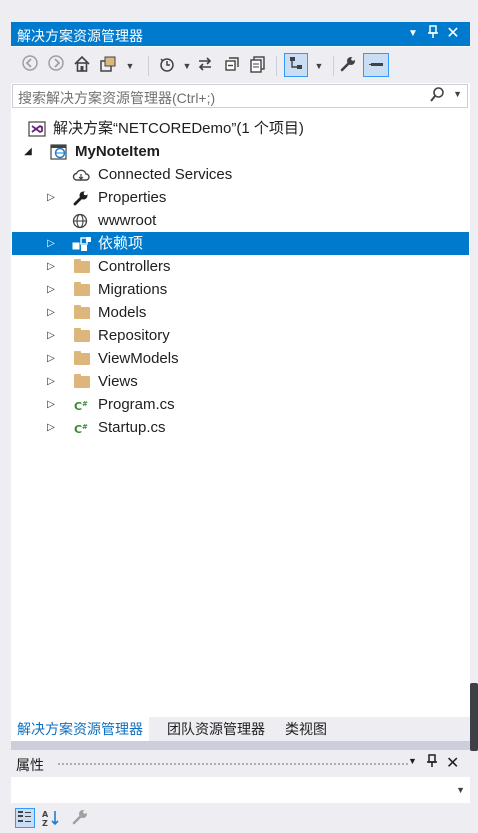 The image size is (478, 833). Describe the element at coordinates (178, 128) in the screenshot. I see `solution-label: 解决方案“NETCOREDemo”(1 个项目)` at that location.